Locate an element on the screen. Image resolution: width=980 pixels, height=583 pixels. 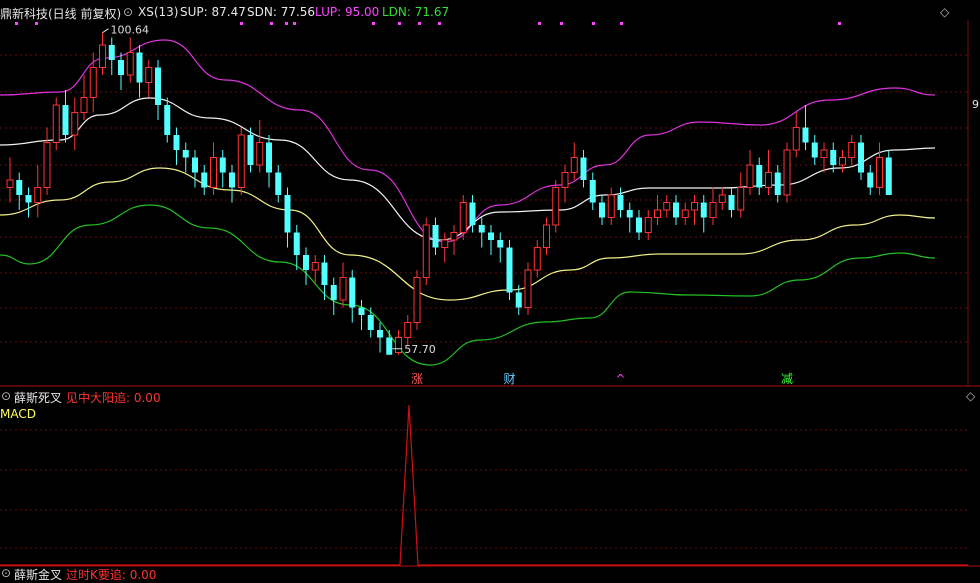
right-axis-fragment: 9 is located at coordinates (975, 104).